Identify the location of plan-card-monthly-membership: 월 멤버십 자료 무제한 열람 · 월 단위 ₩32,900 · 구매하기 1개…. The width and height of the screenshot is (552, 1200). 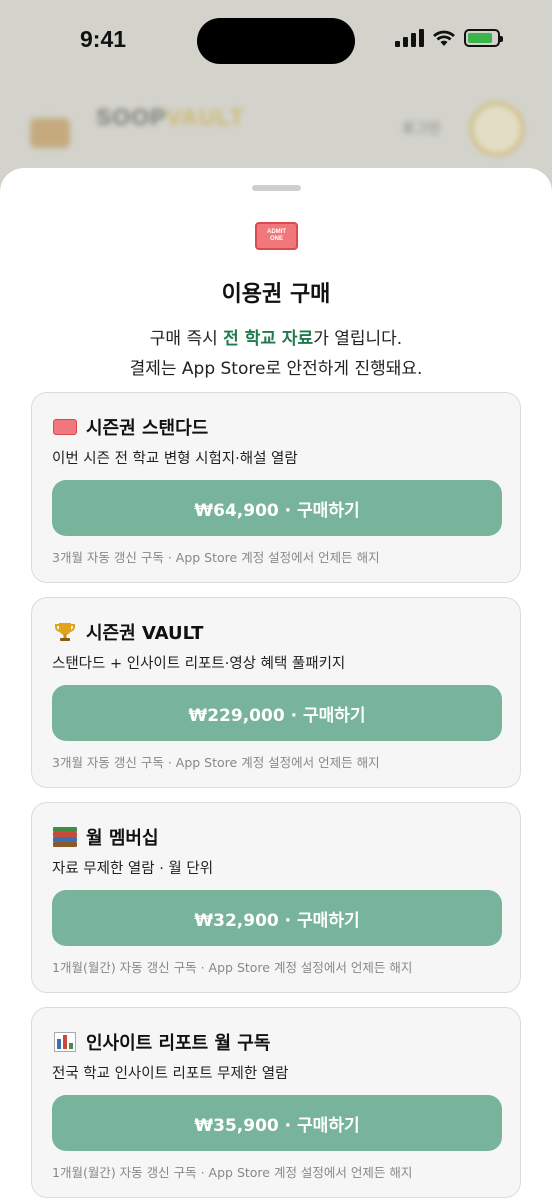
(276, 897).